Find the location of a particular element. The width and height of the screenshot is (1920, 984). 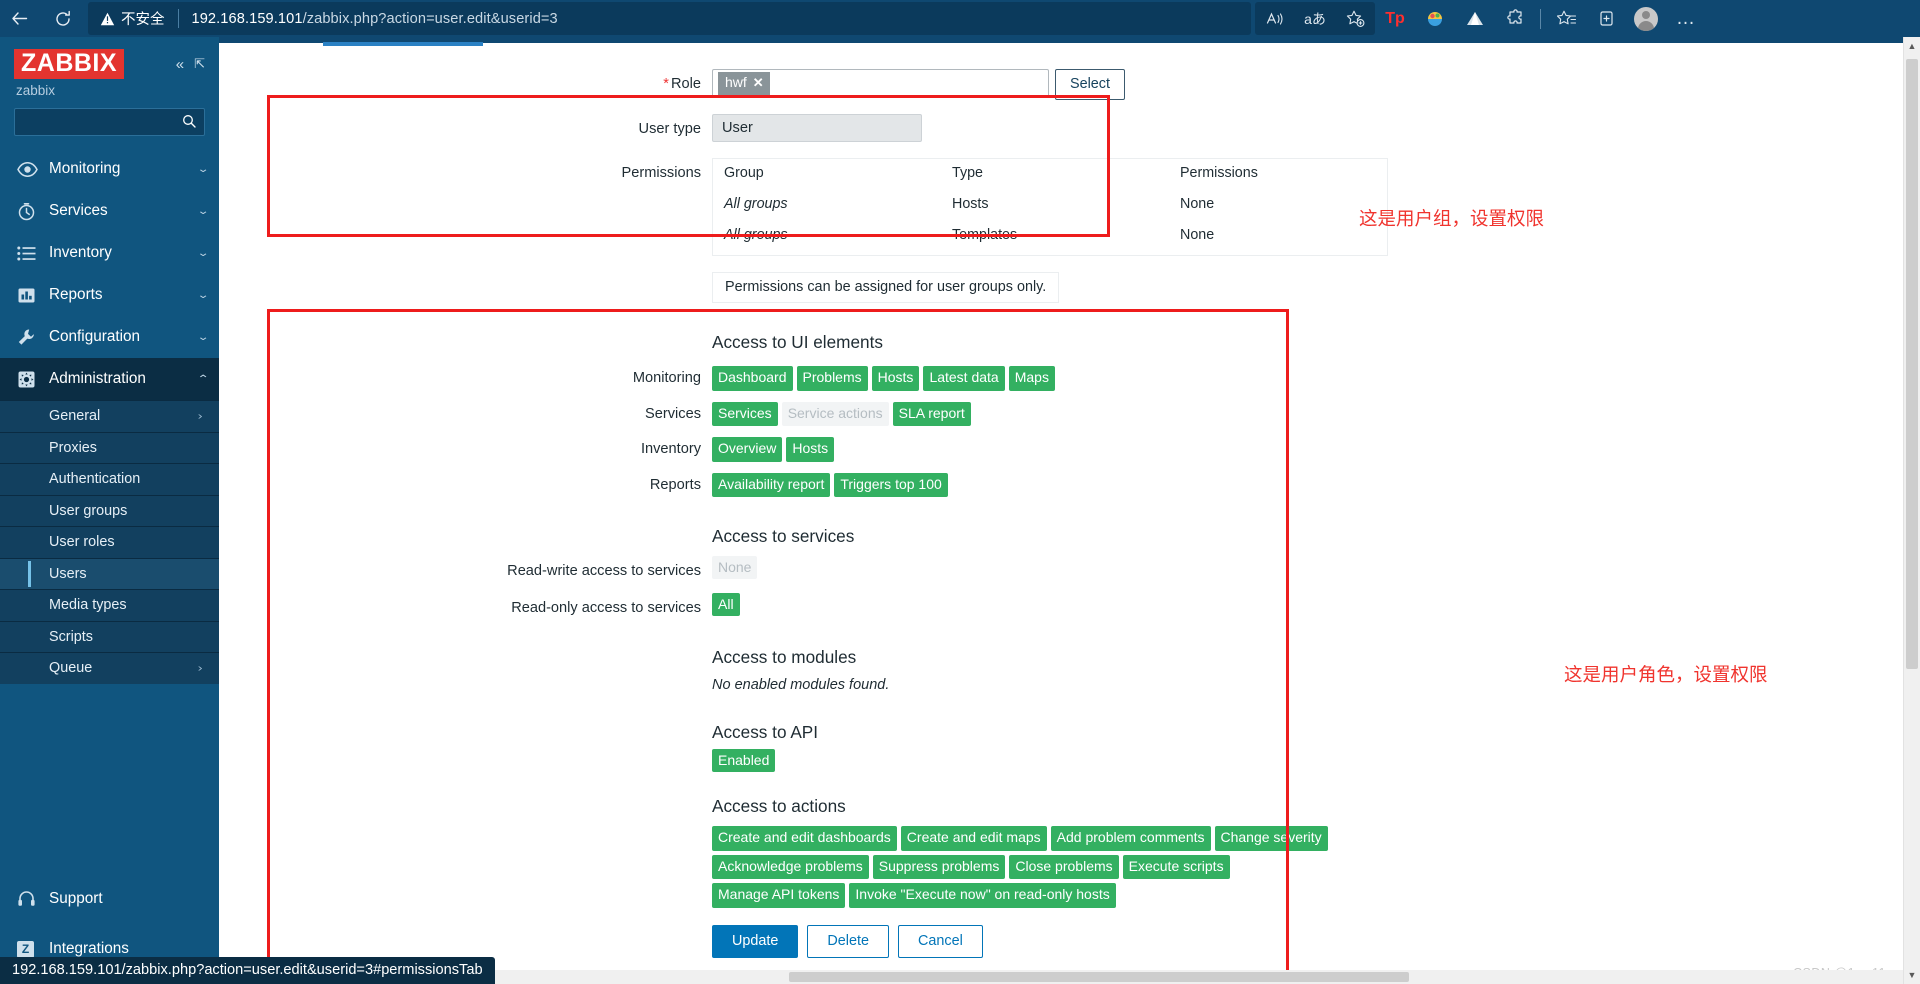

read-only-value: All is located at coordinates (726, 605).